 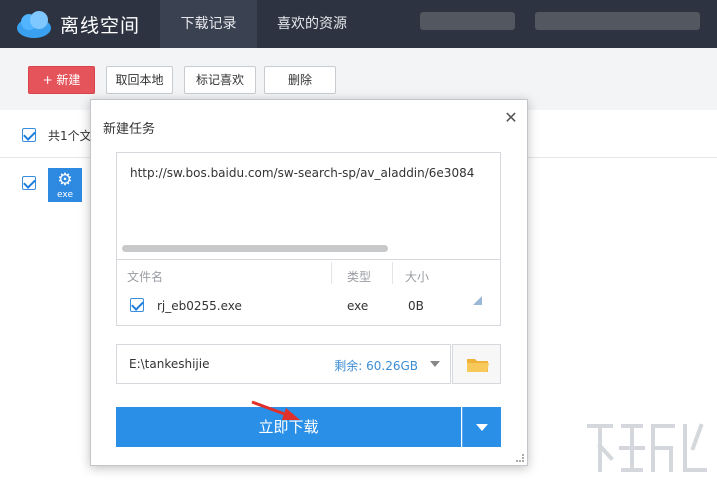 I want to click on file-table: 文件名 类型 大小 rj_eb0255.exe exe 0B, so click(x=308, y=293).